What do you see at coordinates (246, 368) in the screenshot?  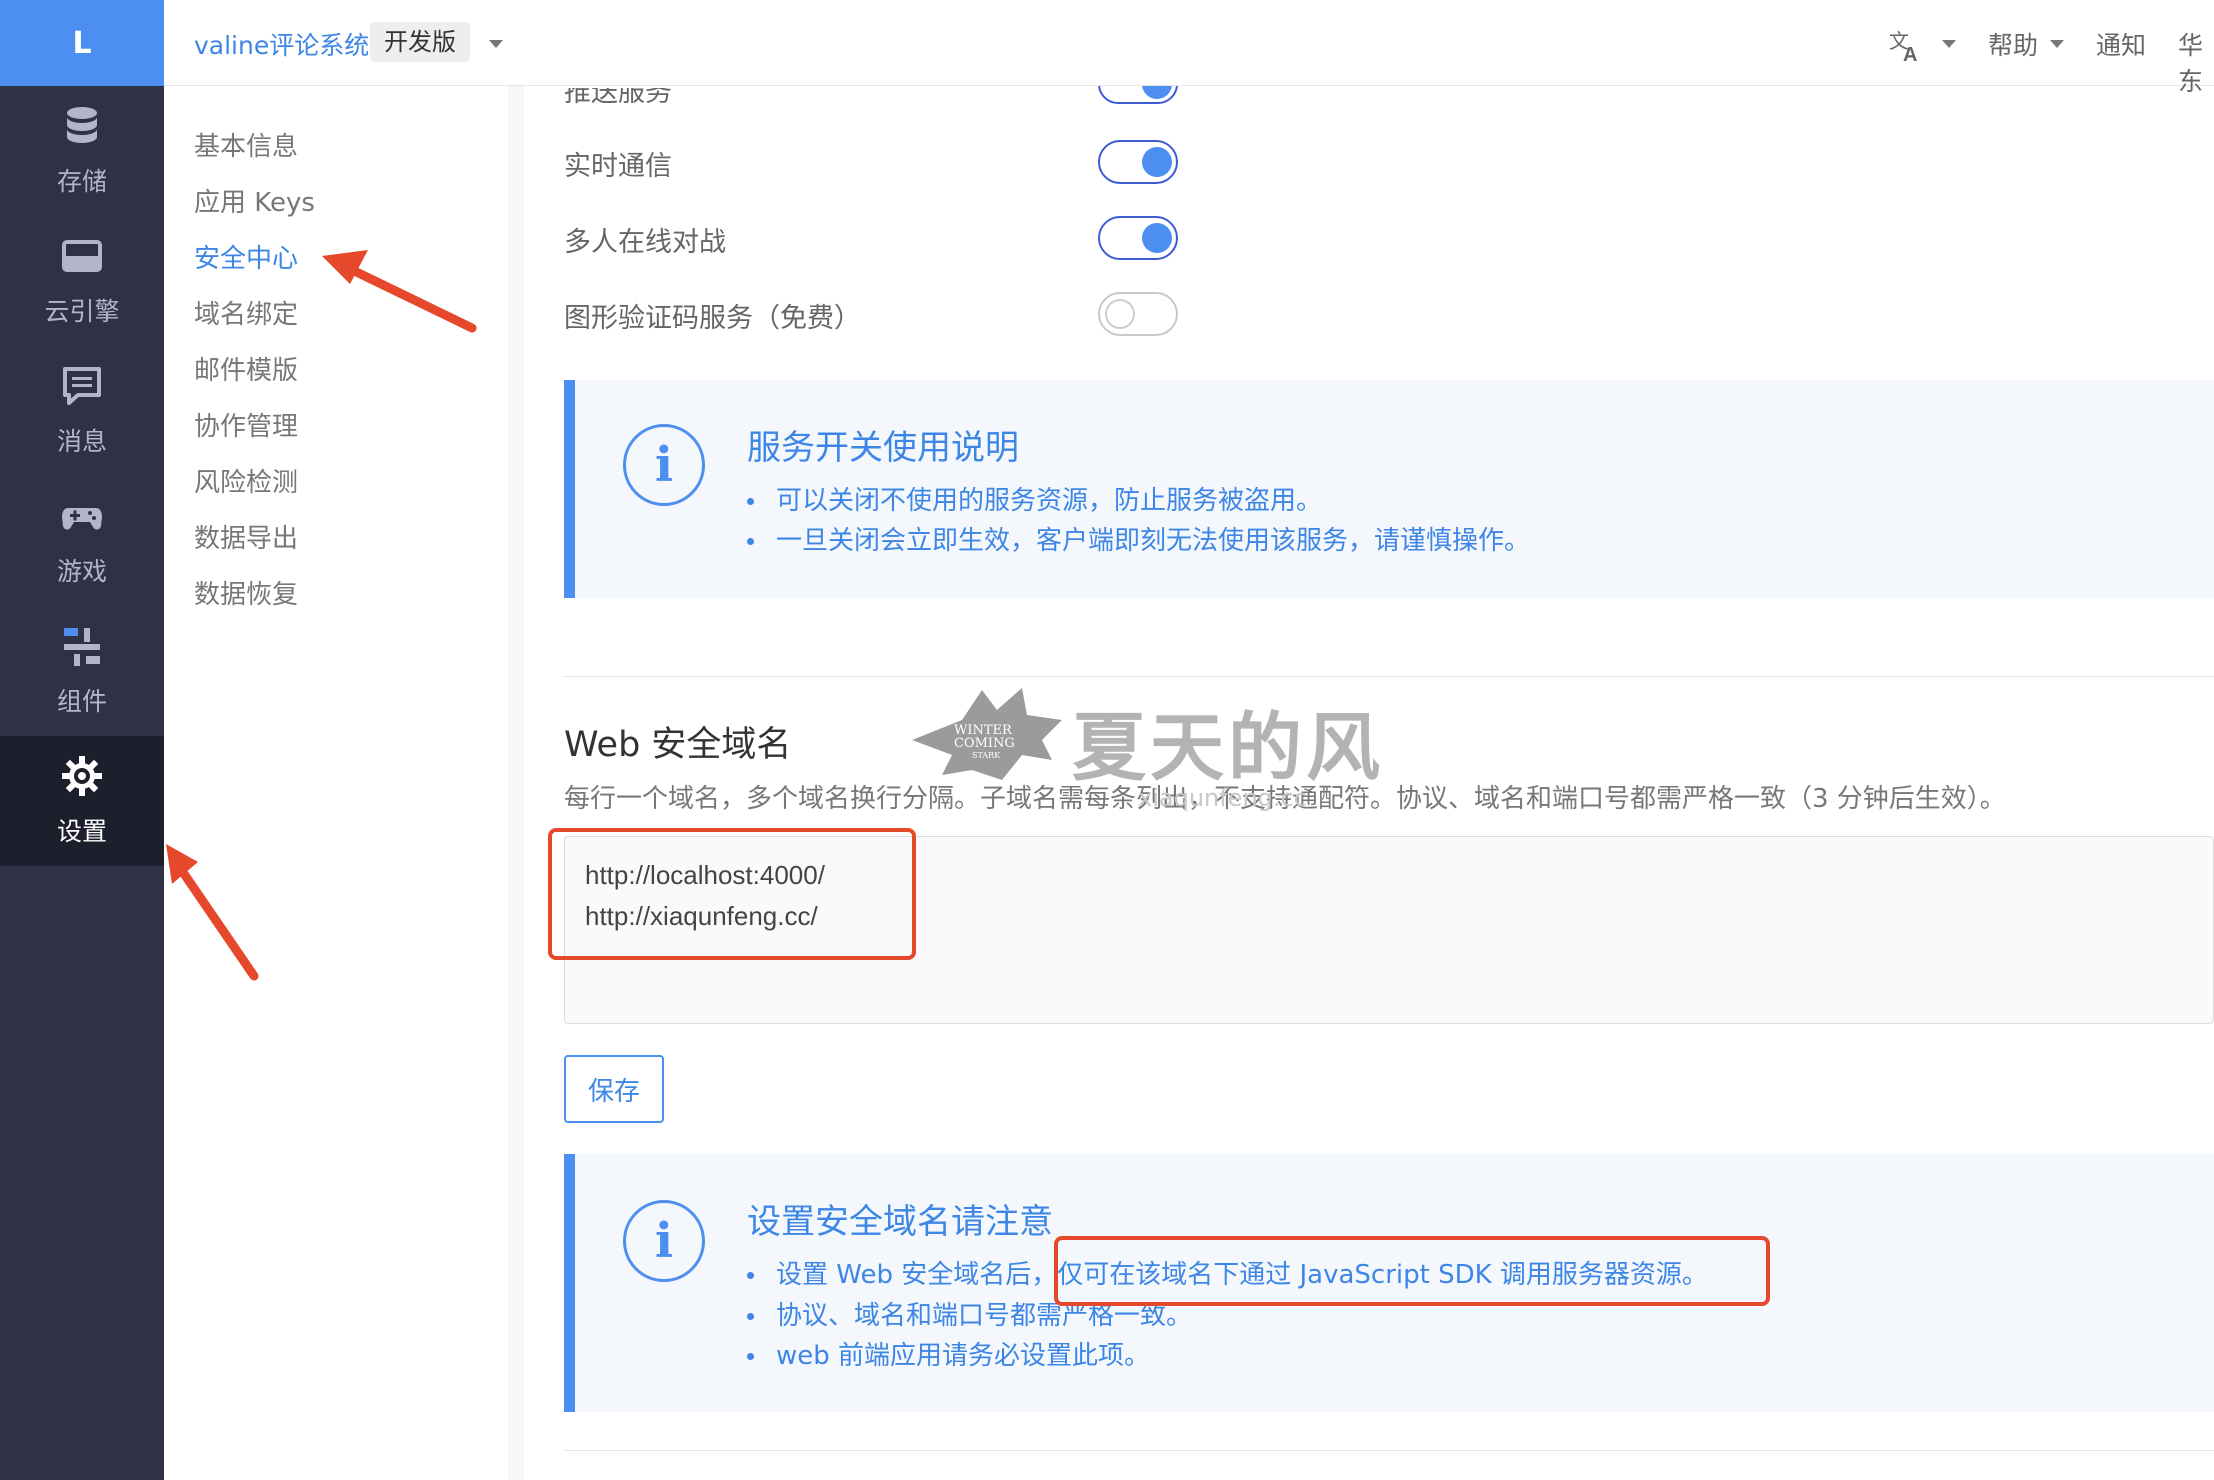 I see `submenu-item-email-template: 邮件模版` at bounding box center [246, 368].